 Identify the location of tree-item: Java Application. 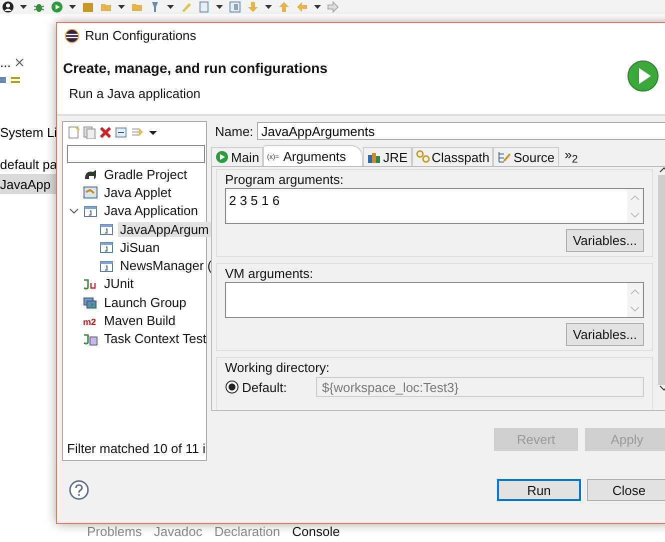
(151, 210).